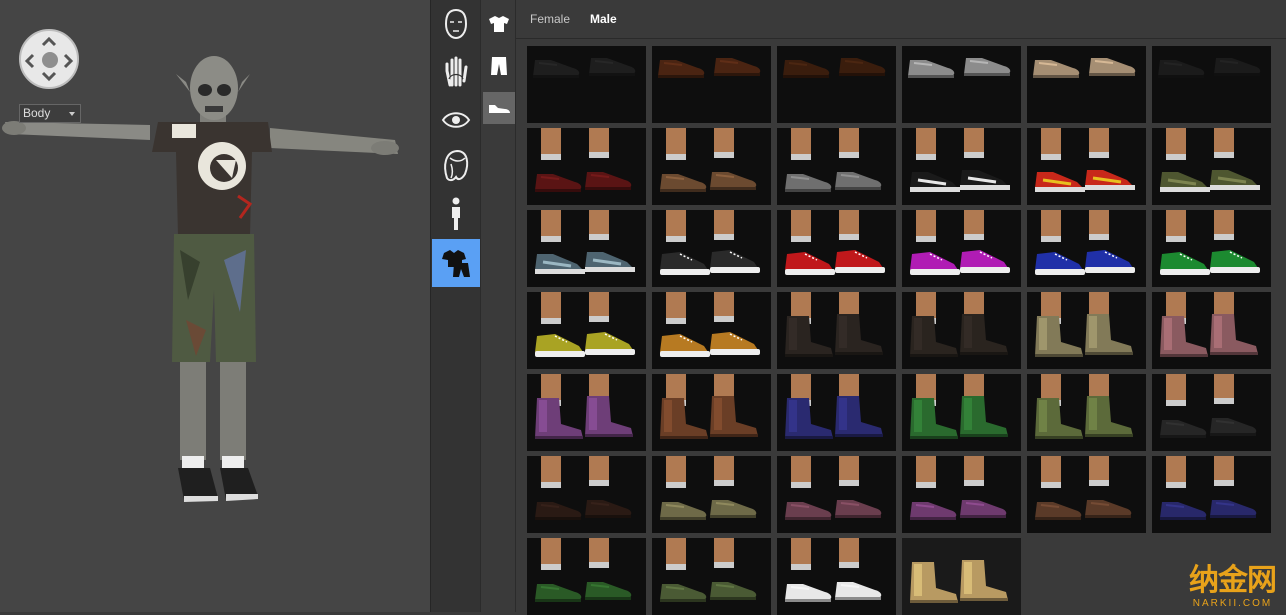  I want to click on head-icon, so click(456, 24).